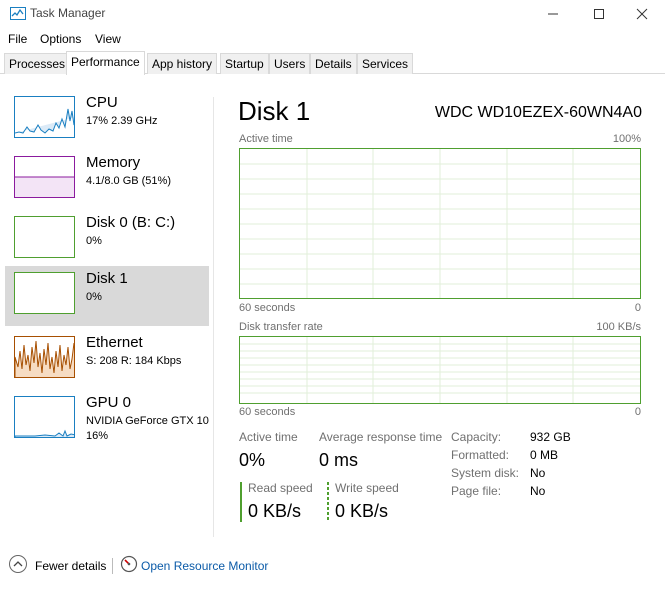 This screenshot has width=665, height=590. I want to click on cpu-thumbnail-graph, so click(44, 117).